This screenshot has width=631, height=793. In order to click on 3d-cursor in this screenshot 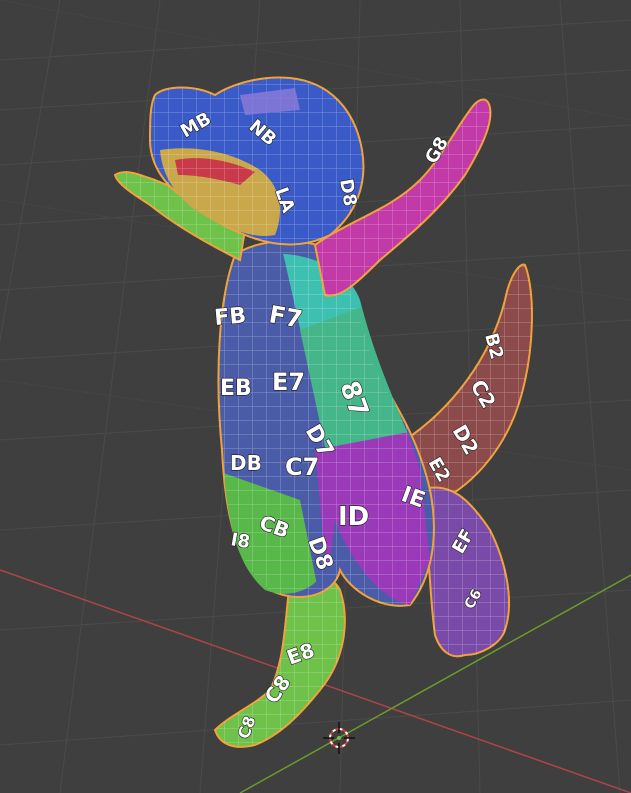, I will do `click(339, 738)`.